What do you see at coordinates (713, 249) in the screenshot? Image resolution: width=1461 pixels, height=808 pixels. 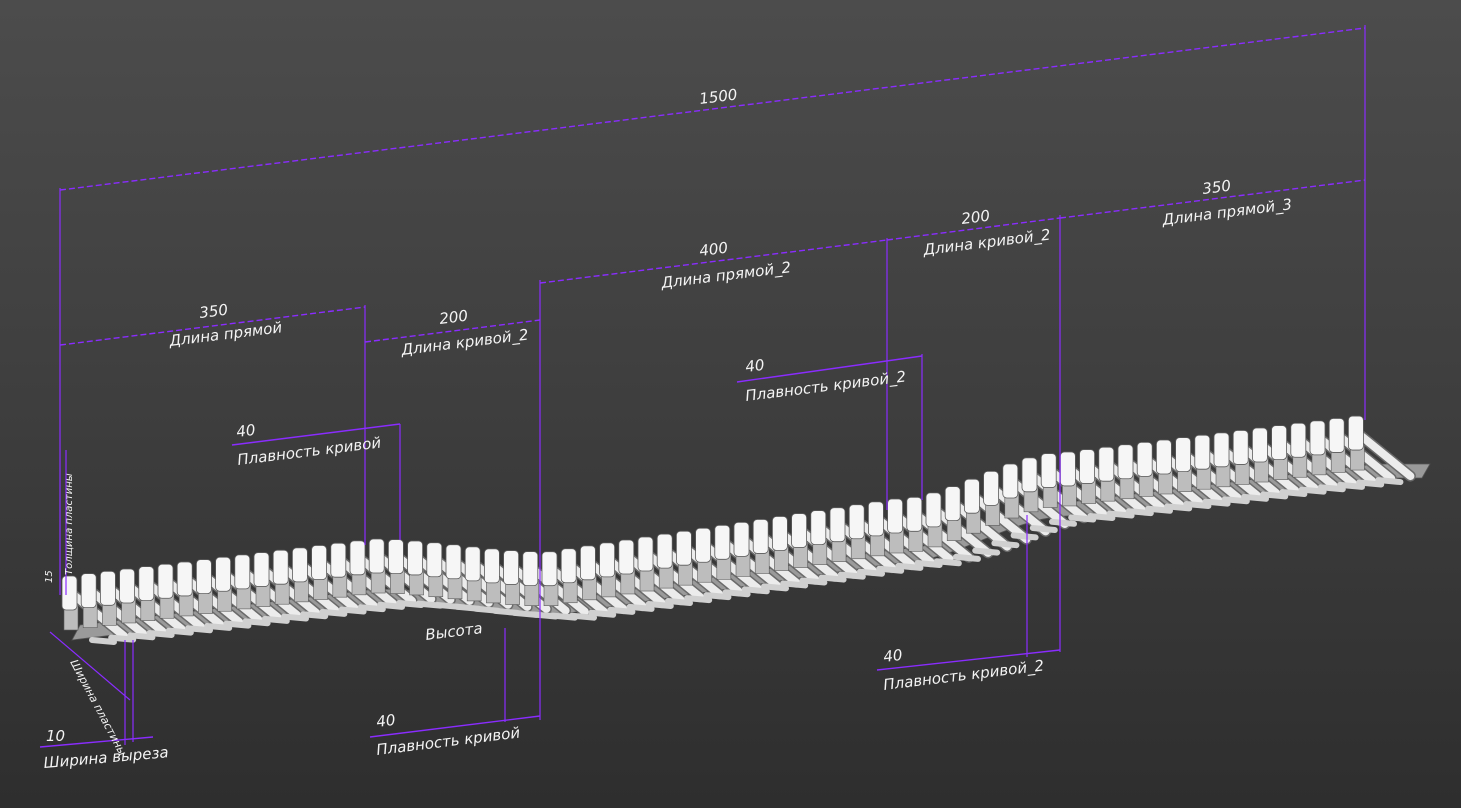 I see `dimension-value: 400` at bounding box center [713, 249].